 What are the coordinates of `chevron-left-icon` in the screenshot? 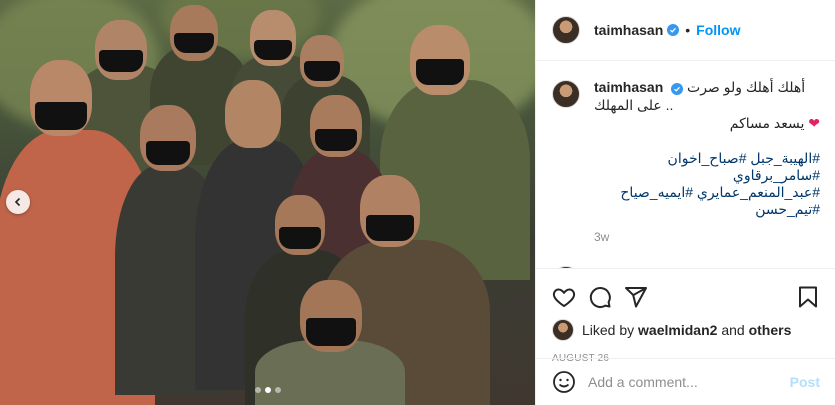 It's located at (17, 202).